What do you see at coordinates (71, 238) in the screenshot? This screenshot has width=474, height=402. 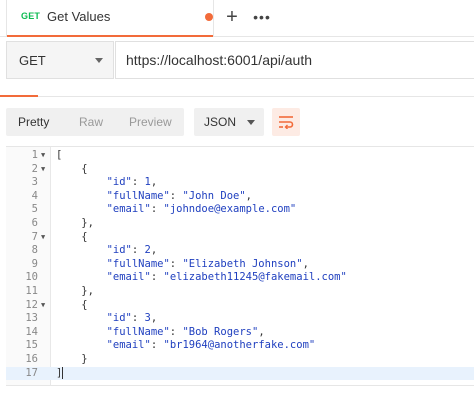 I see `code-text: {` at bounding box center [71, 238].